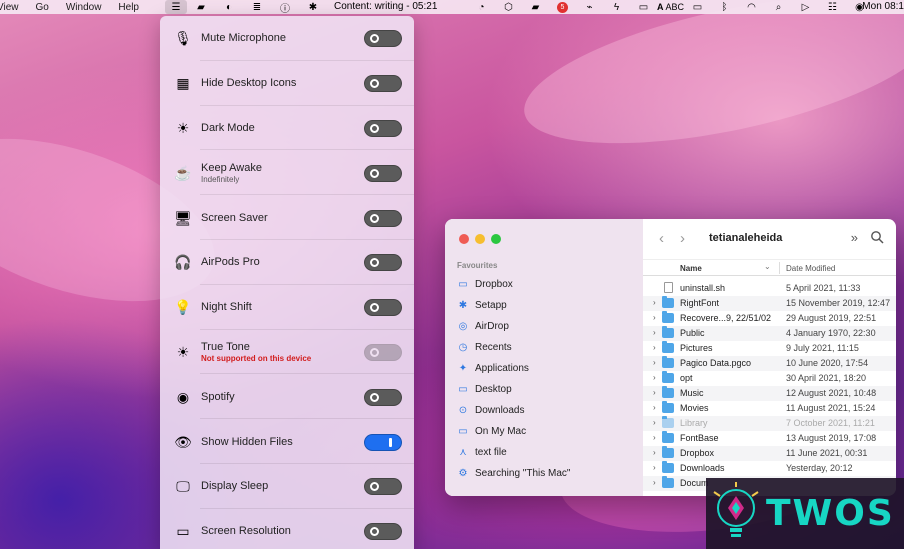 Image resolution: width=904 pixels, height=549 pixels. What do you see at coordinates (547, 389) in the screenshot?
I see `sidebar-item-desktop: ▭ Desktop` at bounding box center [547, 389].